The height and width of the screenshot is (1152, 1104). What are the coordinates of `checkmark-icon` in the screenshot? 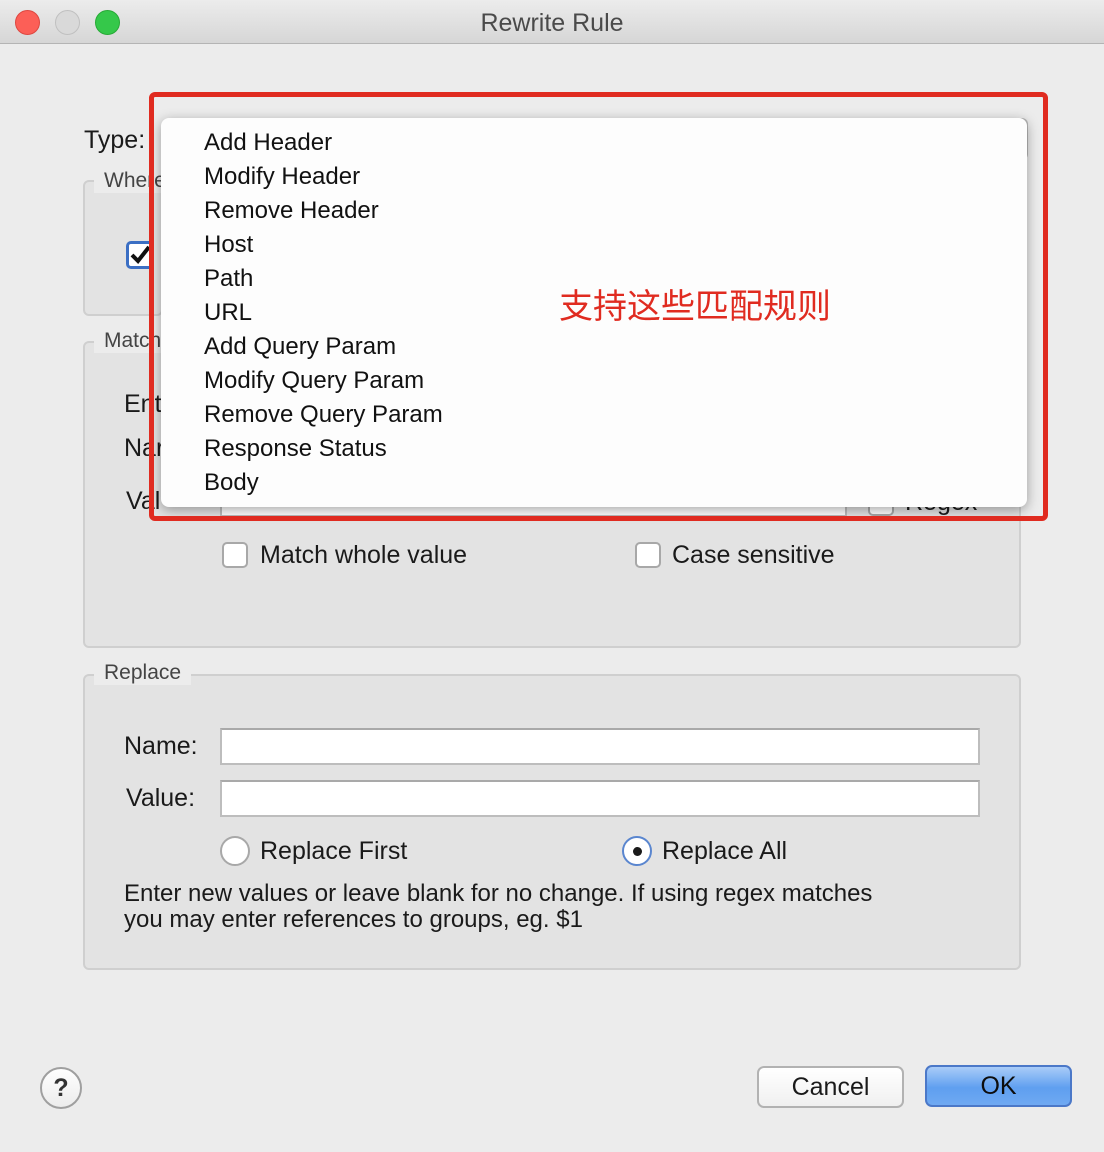 It's located at (140, 255).